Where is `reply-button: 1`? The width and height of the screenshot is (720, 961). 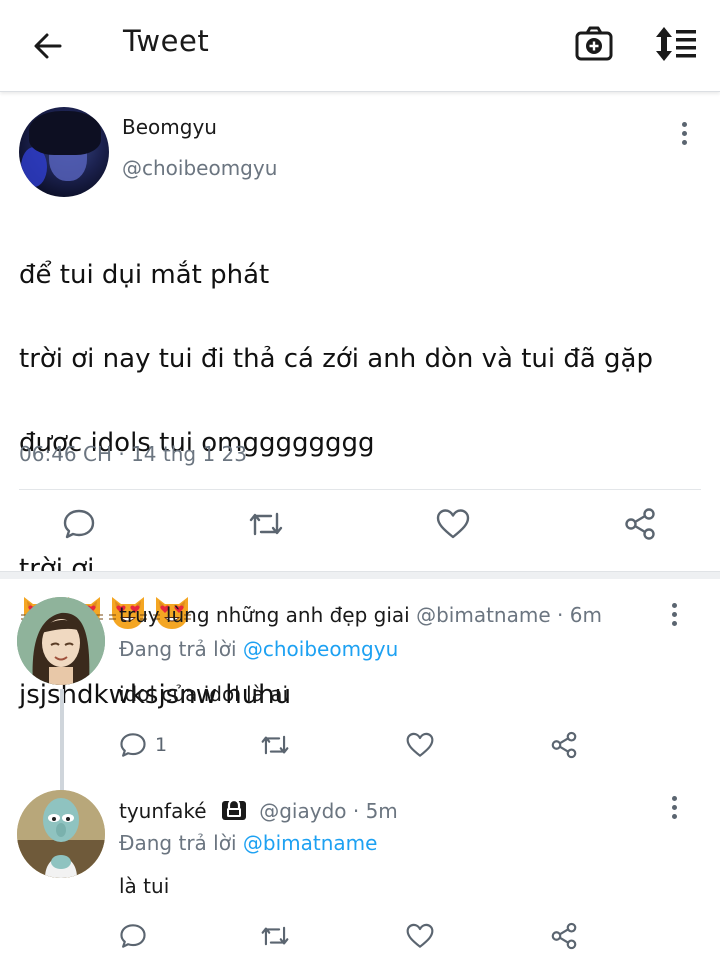
reply-button: 1 is located at coordinates (143, 745).